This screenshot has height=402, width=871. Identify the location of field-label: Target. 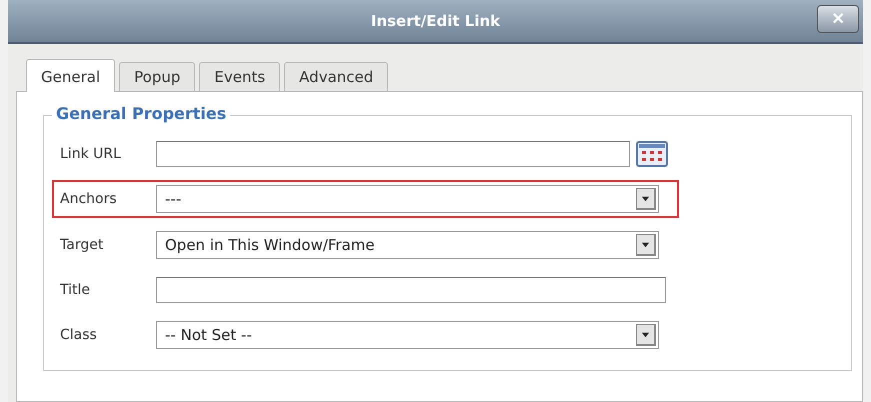
(82, 245).